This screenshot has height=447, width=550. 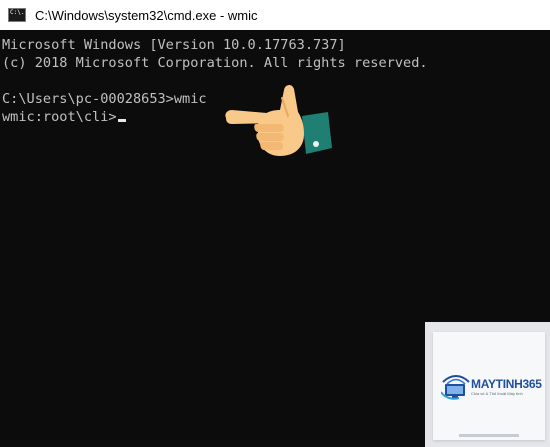 What do you see at coordinates (278, 120) in the screenshot?
I see `pointing-hand-icon` at bounding box center [278, 120].